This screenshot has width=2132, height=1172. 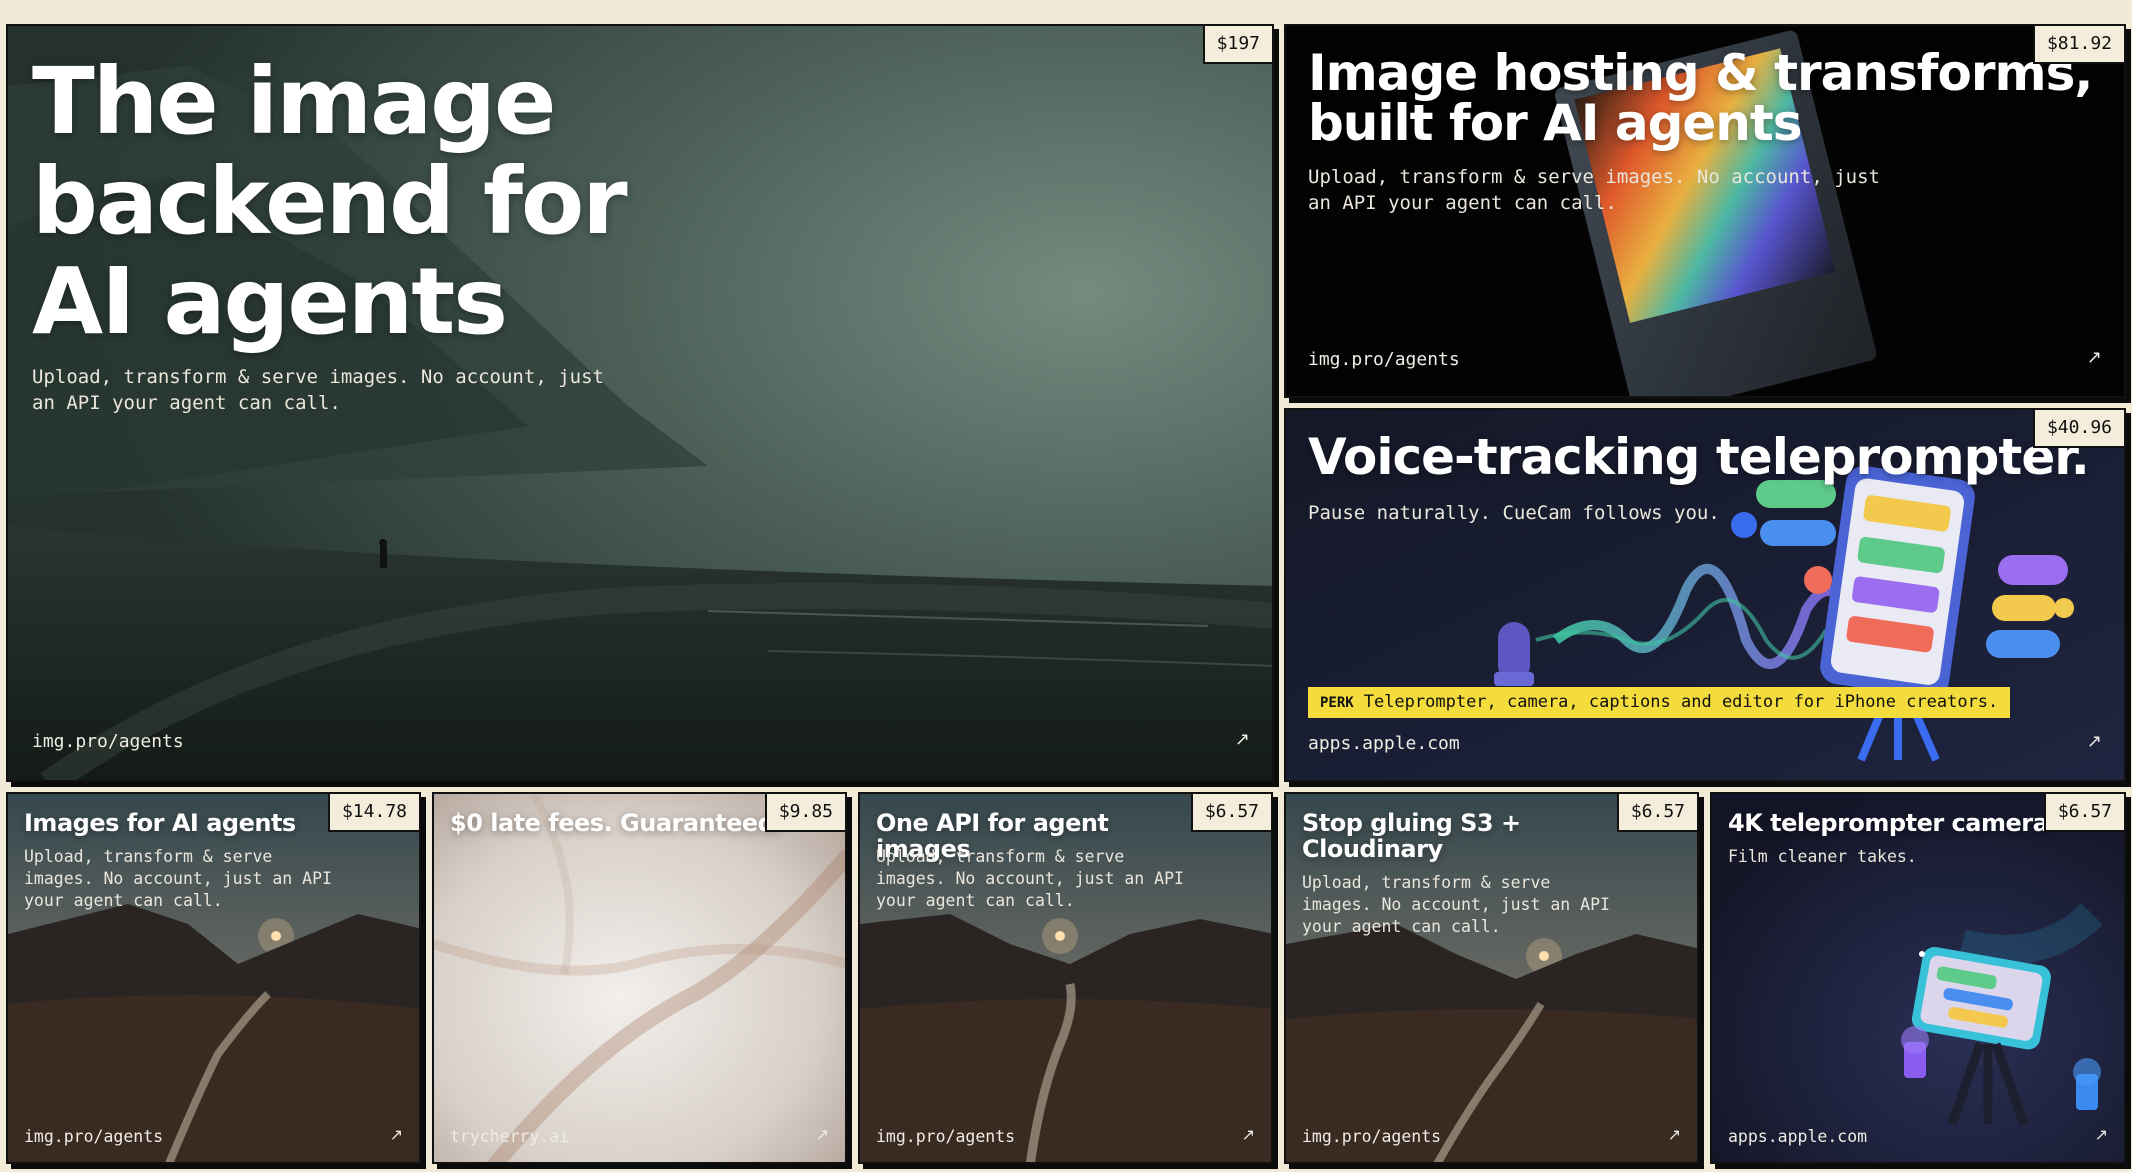 What do you see at coordinates (373, 813) in the screenshot?
I see `price-badge: $14.78` at bounding box center [373, 813].